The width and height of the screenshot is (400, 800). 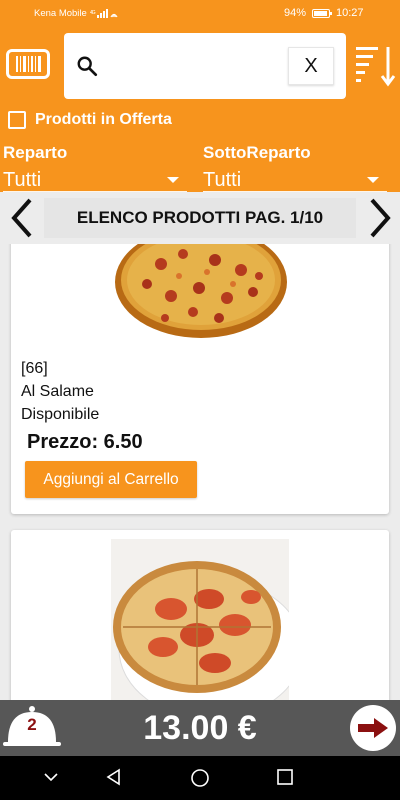 I want to click on carrier-name: Kena Mobile, so click(x=60, y=13).